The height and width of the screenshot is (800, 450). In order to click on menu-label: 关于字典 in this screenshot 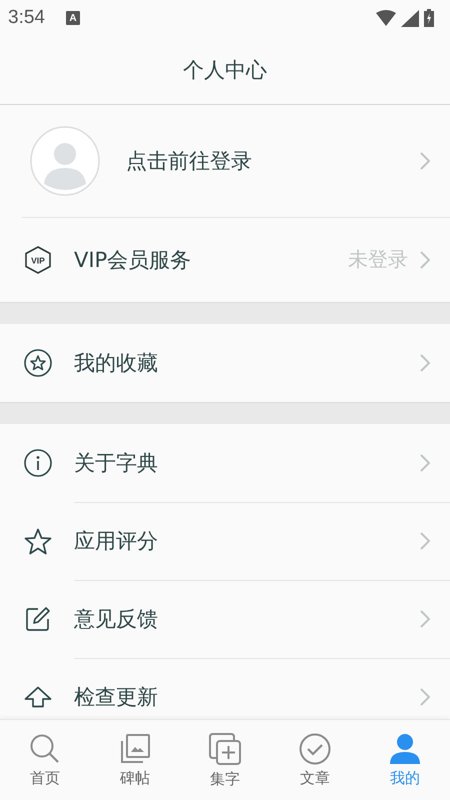, I will do `click(116, 463)`.